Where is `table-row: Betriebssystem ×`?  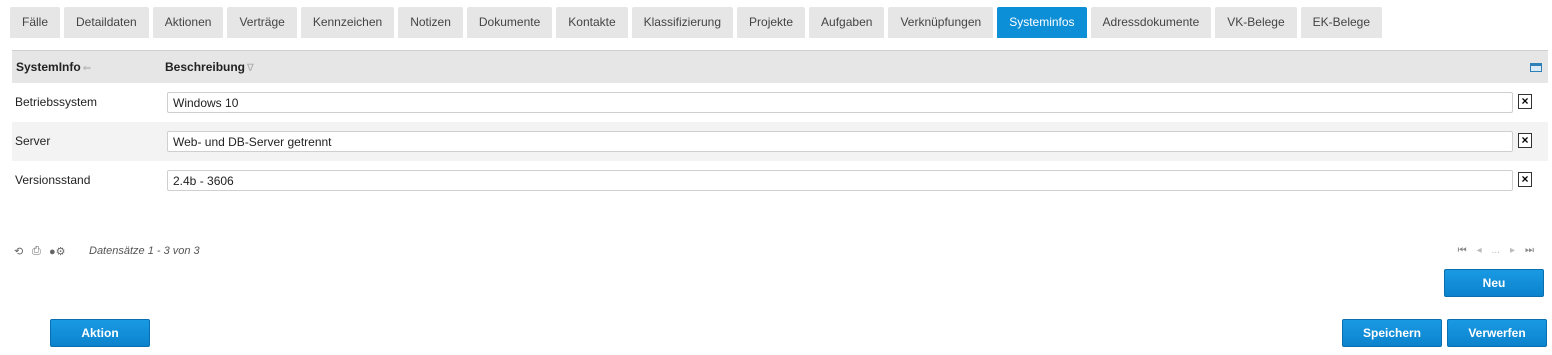 table-row: Betriebssystem × is located at coordinates (780, 102).